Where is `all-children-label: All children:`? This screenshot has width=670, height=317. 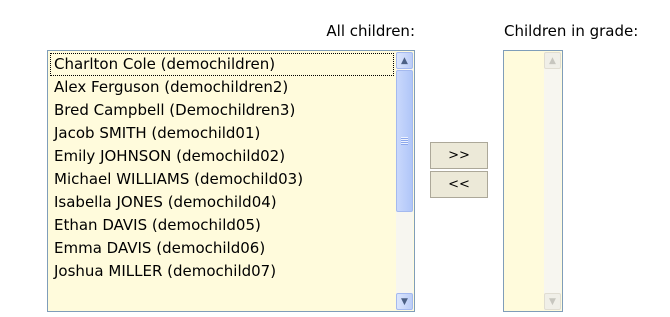 all-children-label: All children: is located at coordinates (370, 31).